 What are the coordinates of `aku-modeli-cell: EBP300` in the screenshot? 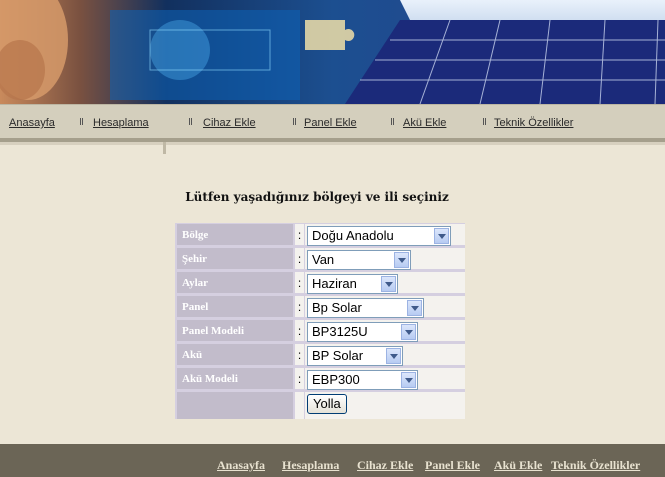 It's located at (385, 379).